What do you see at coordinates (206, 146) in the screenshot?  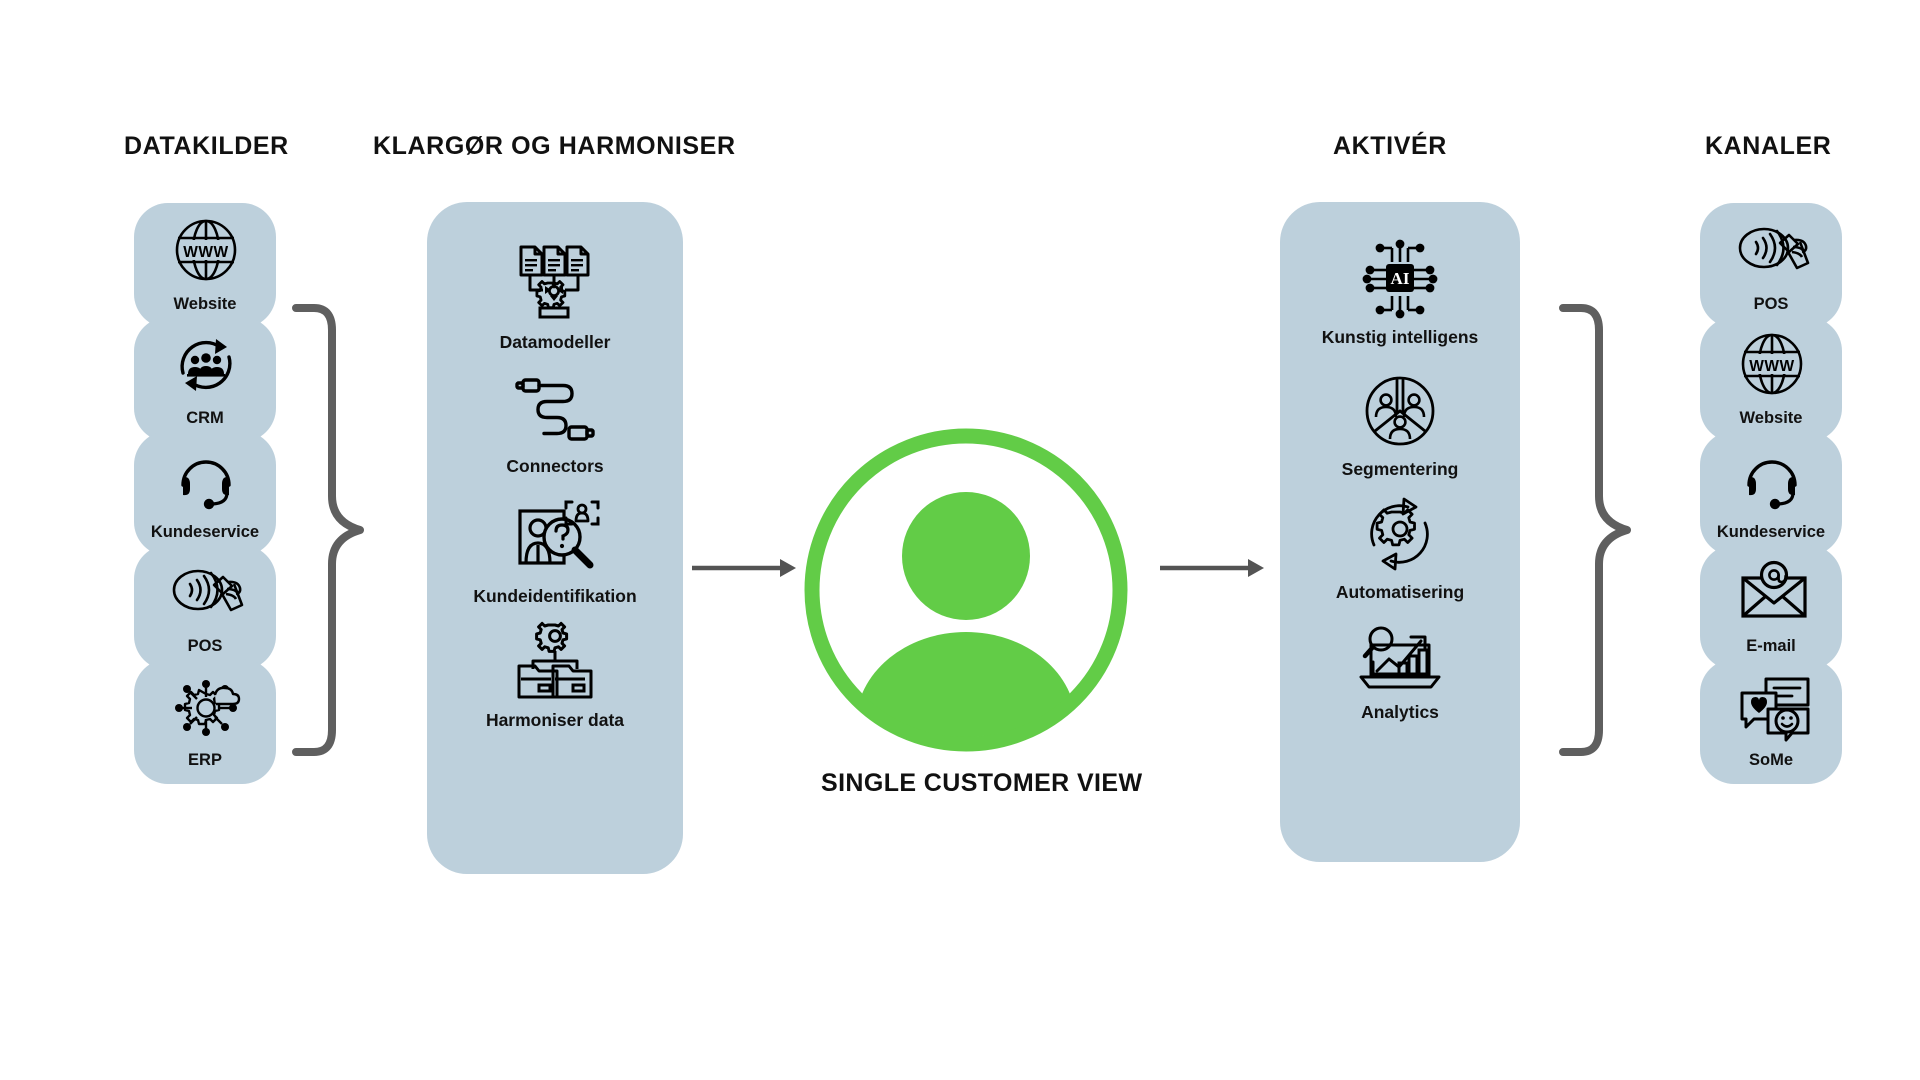 I see `column-header-datakilder: DATAKILDER` at bounding box center [206, 146].